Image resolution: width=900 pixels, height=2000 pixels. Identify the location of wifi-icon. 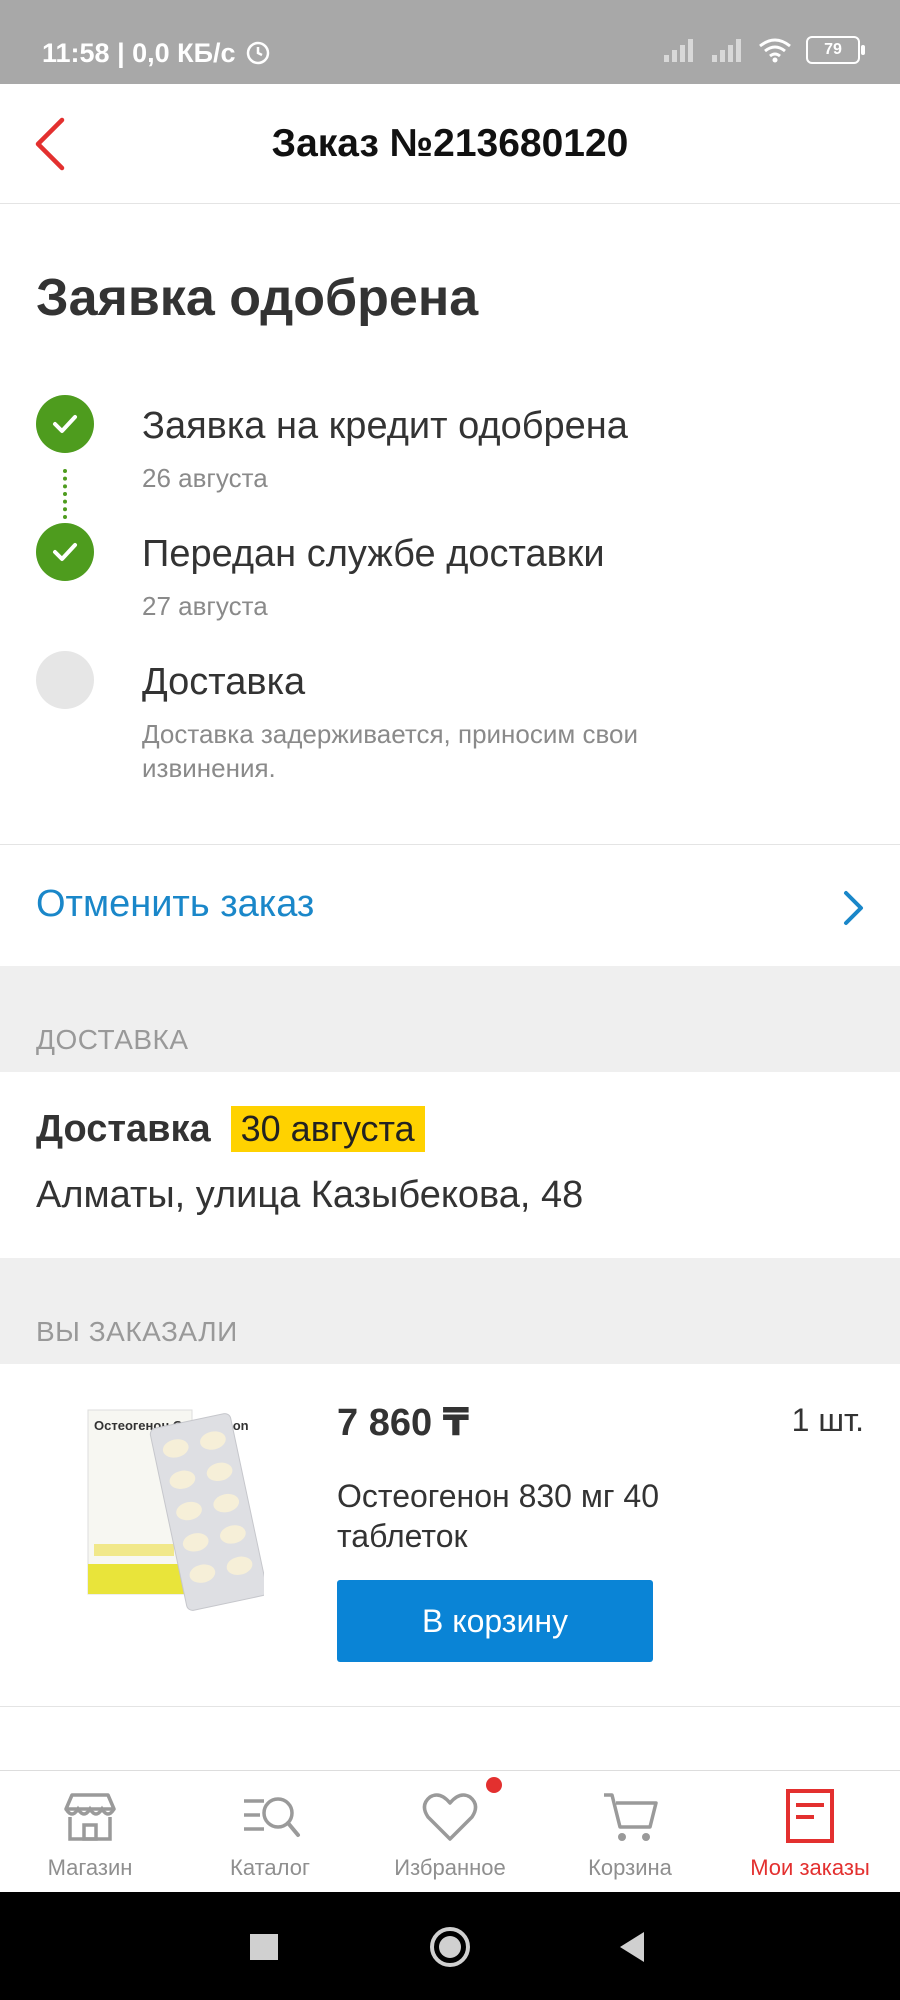
(775, 50).